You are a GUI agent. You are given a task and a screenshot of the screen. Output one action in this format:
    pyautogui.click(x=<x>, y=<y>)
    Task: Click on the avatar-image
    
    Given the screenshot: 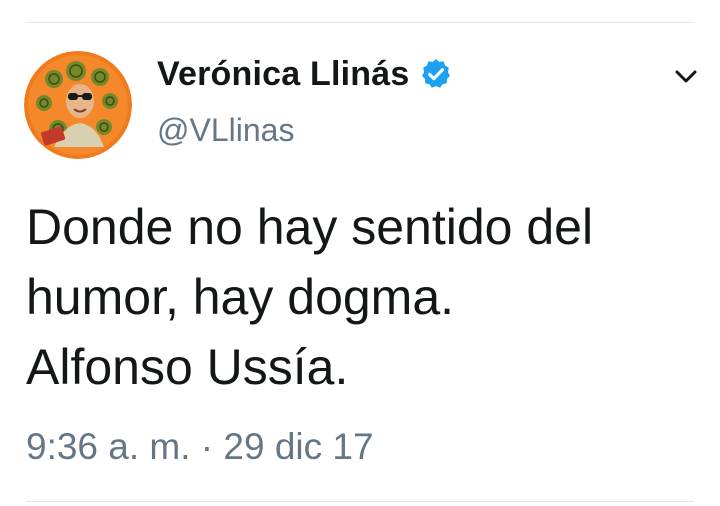 What is the action you would take?
    pyautogui.click(x=78, y=105)
    